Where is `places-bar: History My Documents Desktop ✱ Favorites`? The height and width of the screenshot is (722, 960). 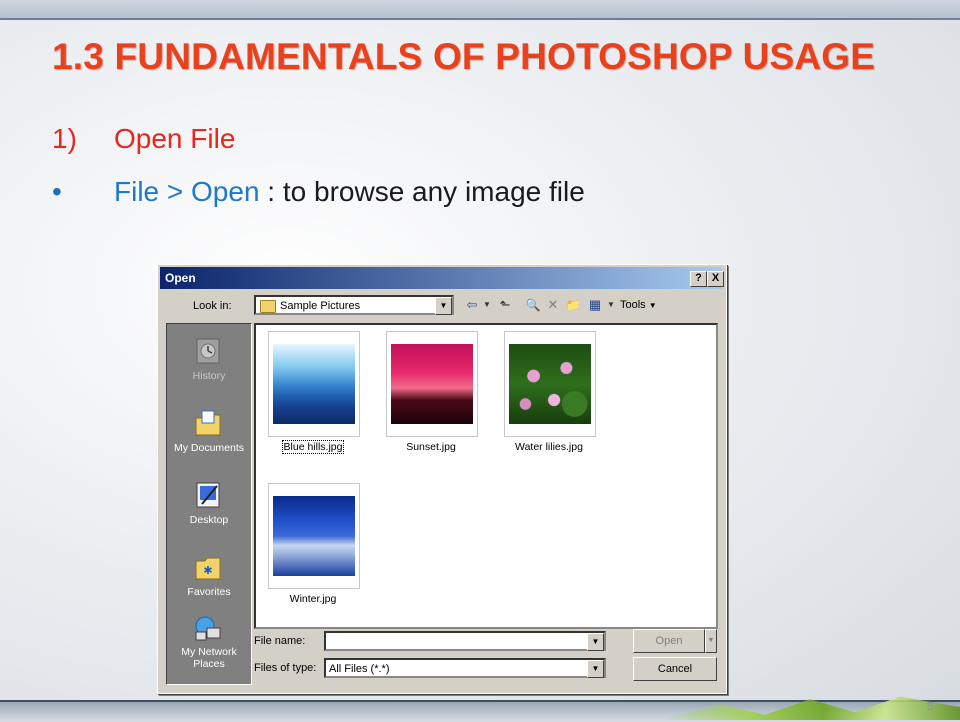
places-bar: History My Documents Desktop ✱ Favorites is located at coordinates (209, 504).